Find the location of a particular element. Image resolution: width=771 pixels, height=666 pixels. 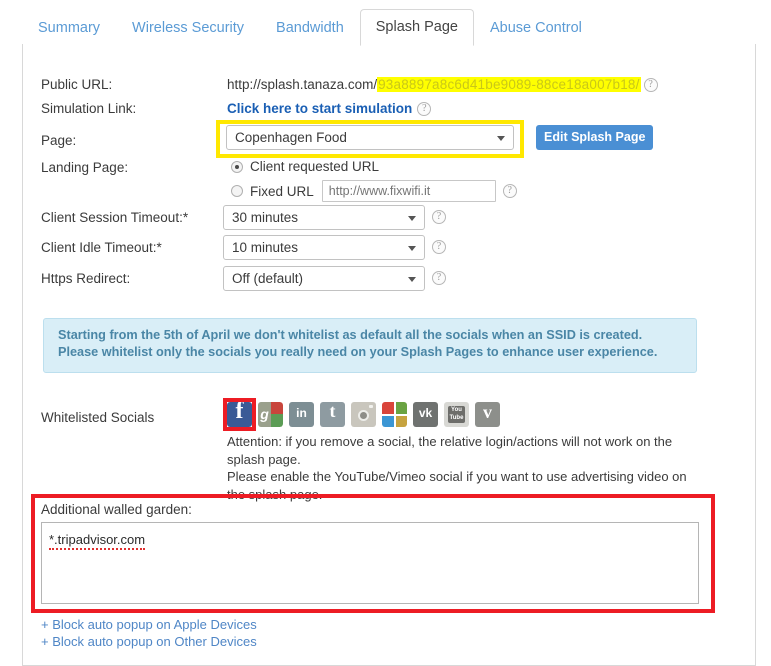

google-plus-icon: g is located at coordinates (270, 414).